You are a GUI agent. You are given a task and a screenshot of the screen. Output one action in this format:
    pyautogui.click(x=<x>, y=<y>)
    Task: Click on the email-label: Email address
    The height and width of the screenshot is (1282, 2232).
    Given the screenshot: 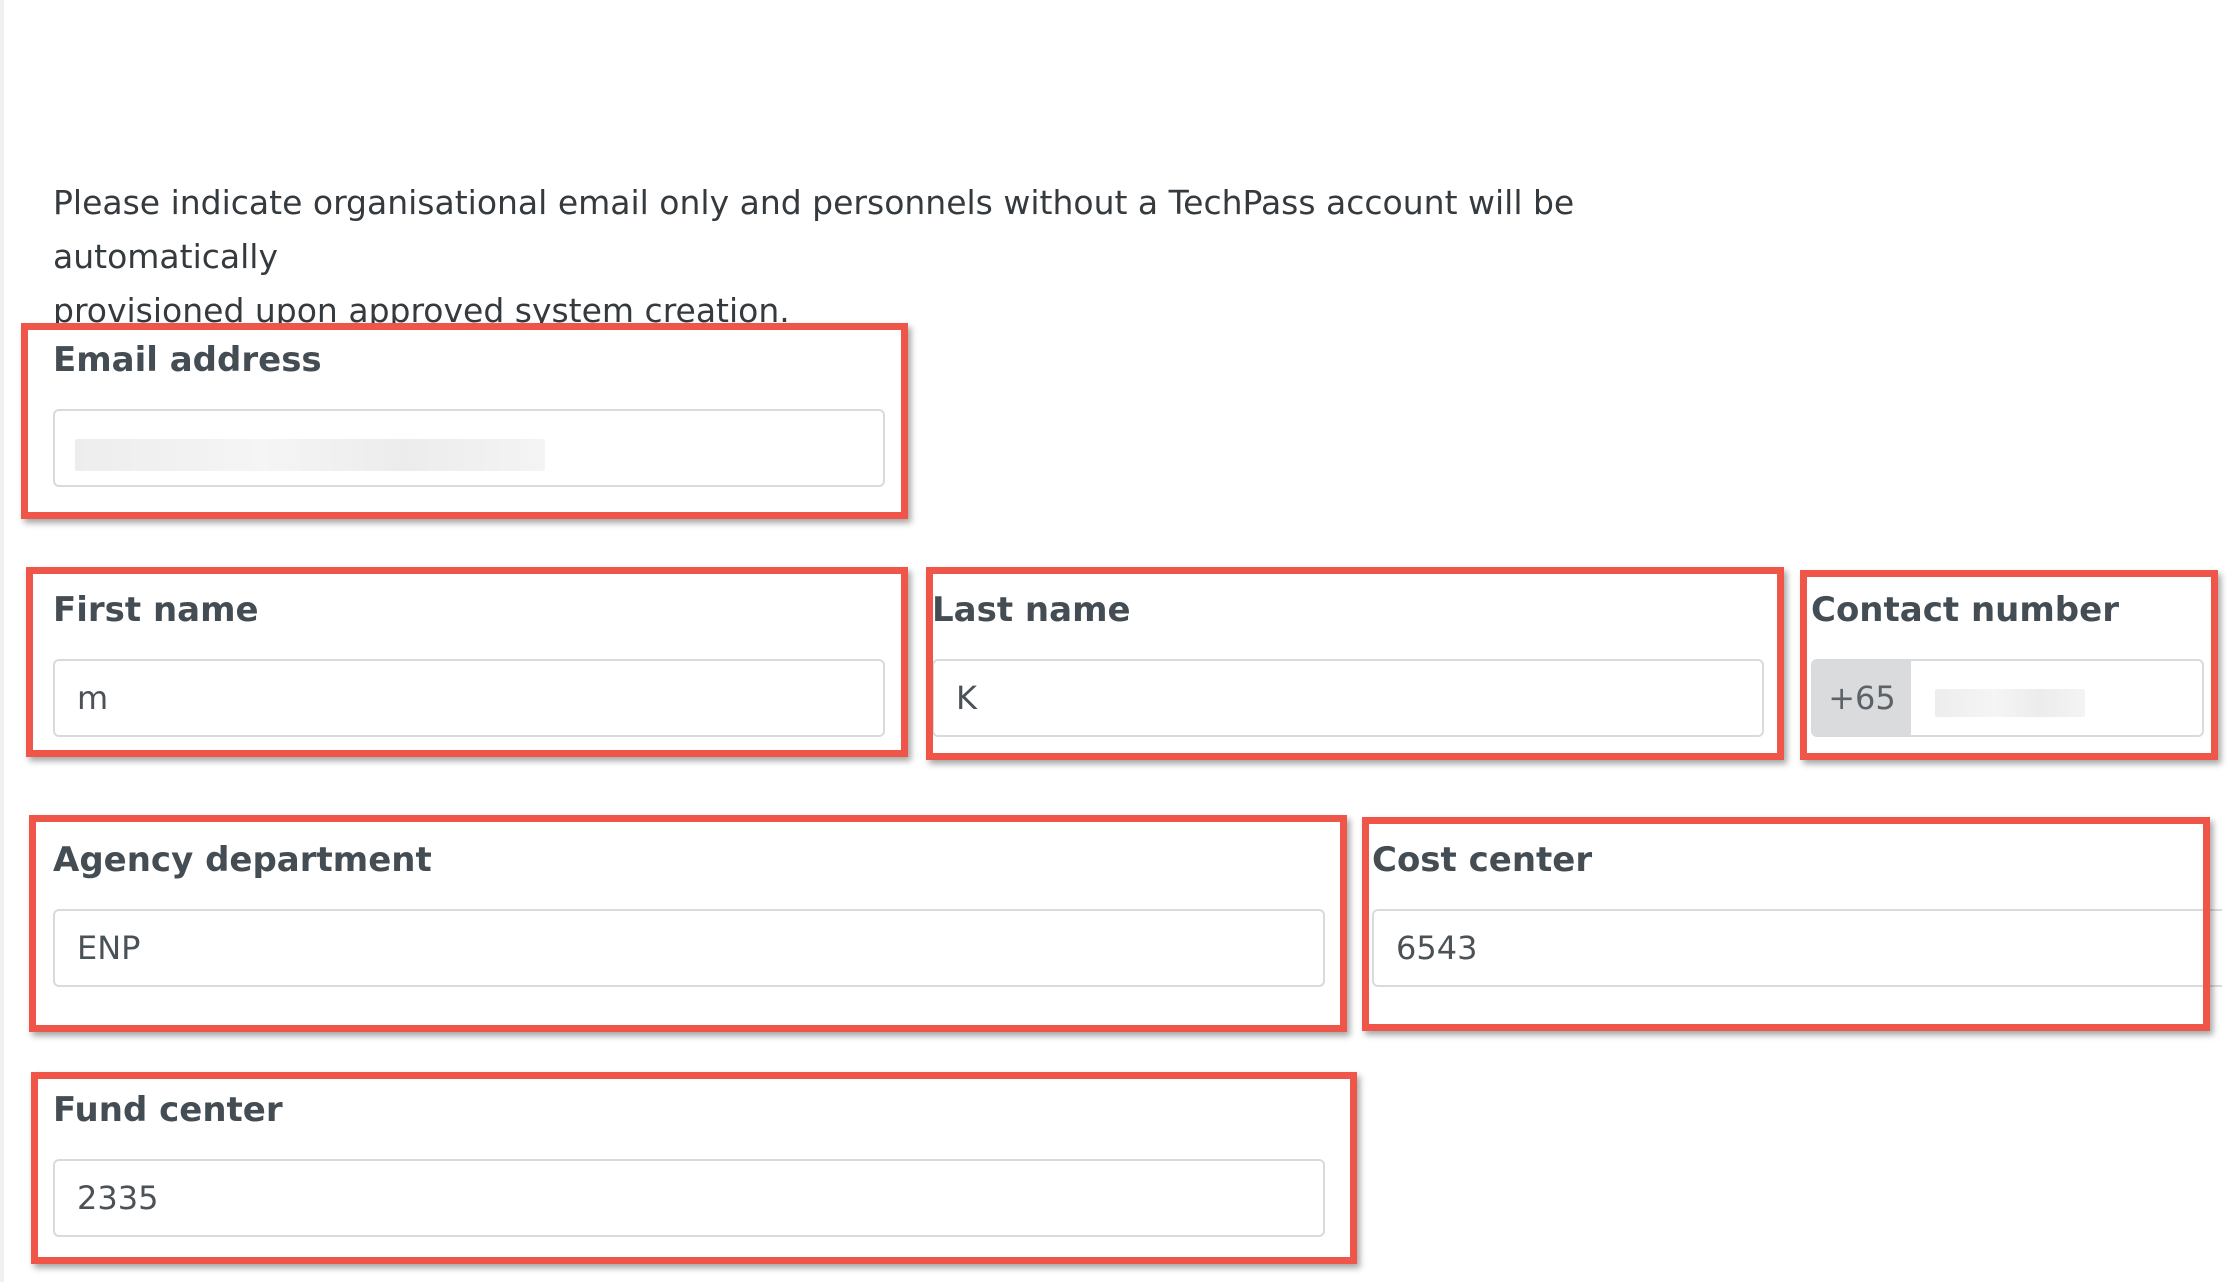 What is the action you would take?
    pyautogui.click(x=187, y=360)
    